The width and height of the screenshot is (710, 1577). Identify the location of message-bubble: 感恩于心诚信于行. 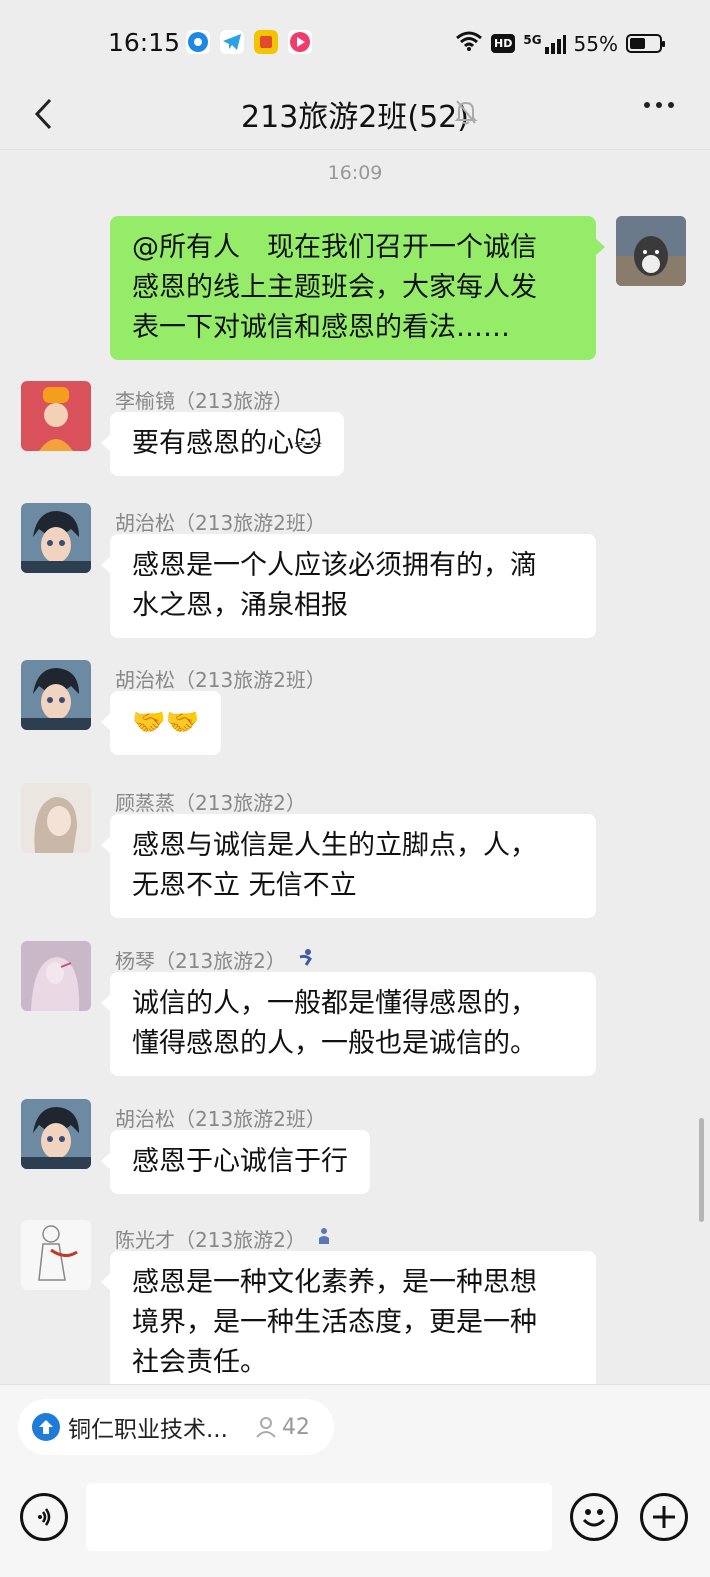
(235, 1162).